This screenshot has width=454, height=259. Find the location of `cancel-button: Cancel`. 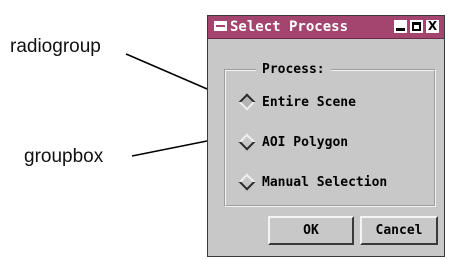

cancel-button: Cancel is located at coordinates (399, 230).